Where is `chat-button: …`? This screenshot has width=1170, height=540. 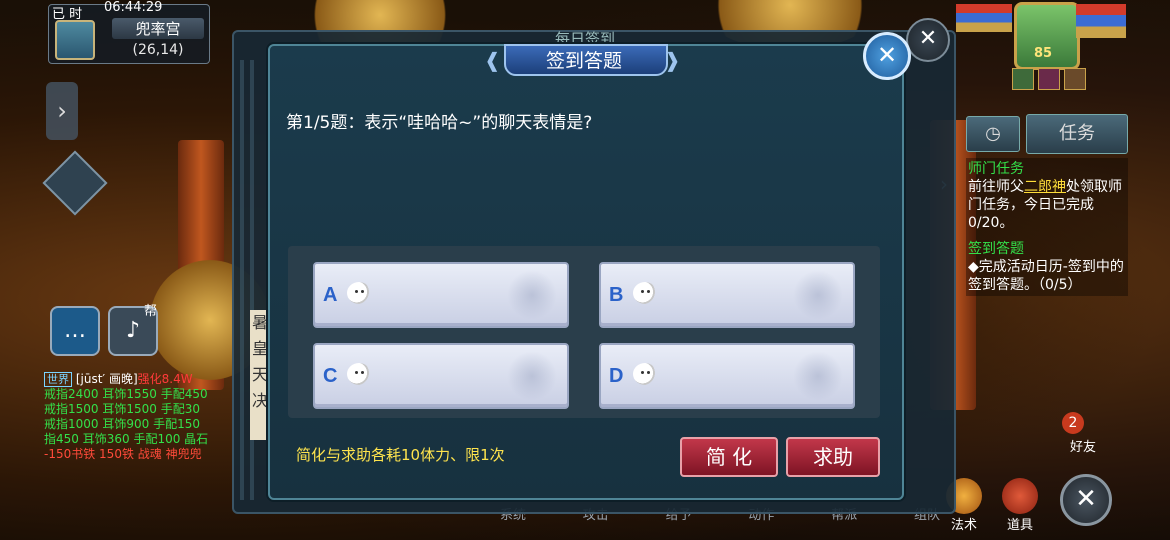
chat-button: … is located at coordinates (75, 331).